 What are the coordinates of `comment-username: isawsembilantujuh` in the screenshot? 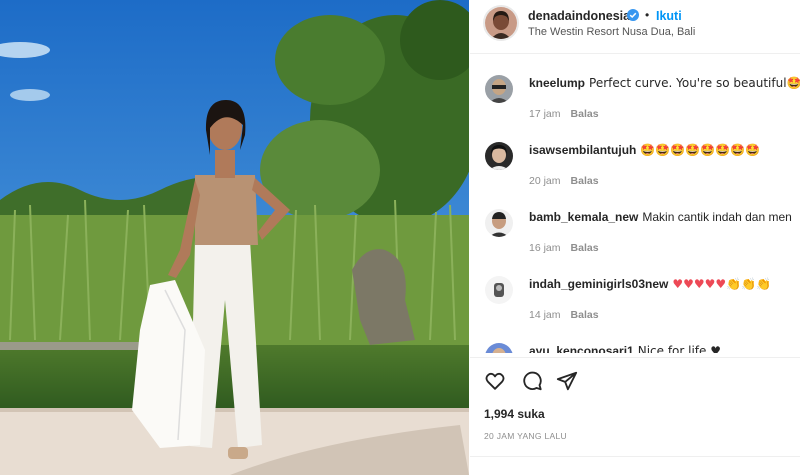 It's located at (582, 150).